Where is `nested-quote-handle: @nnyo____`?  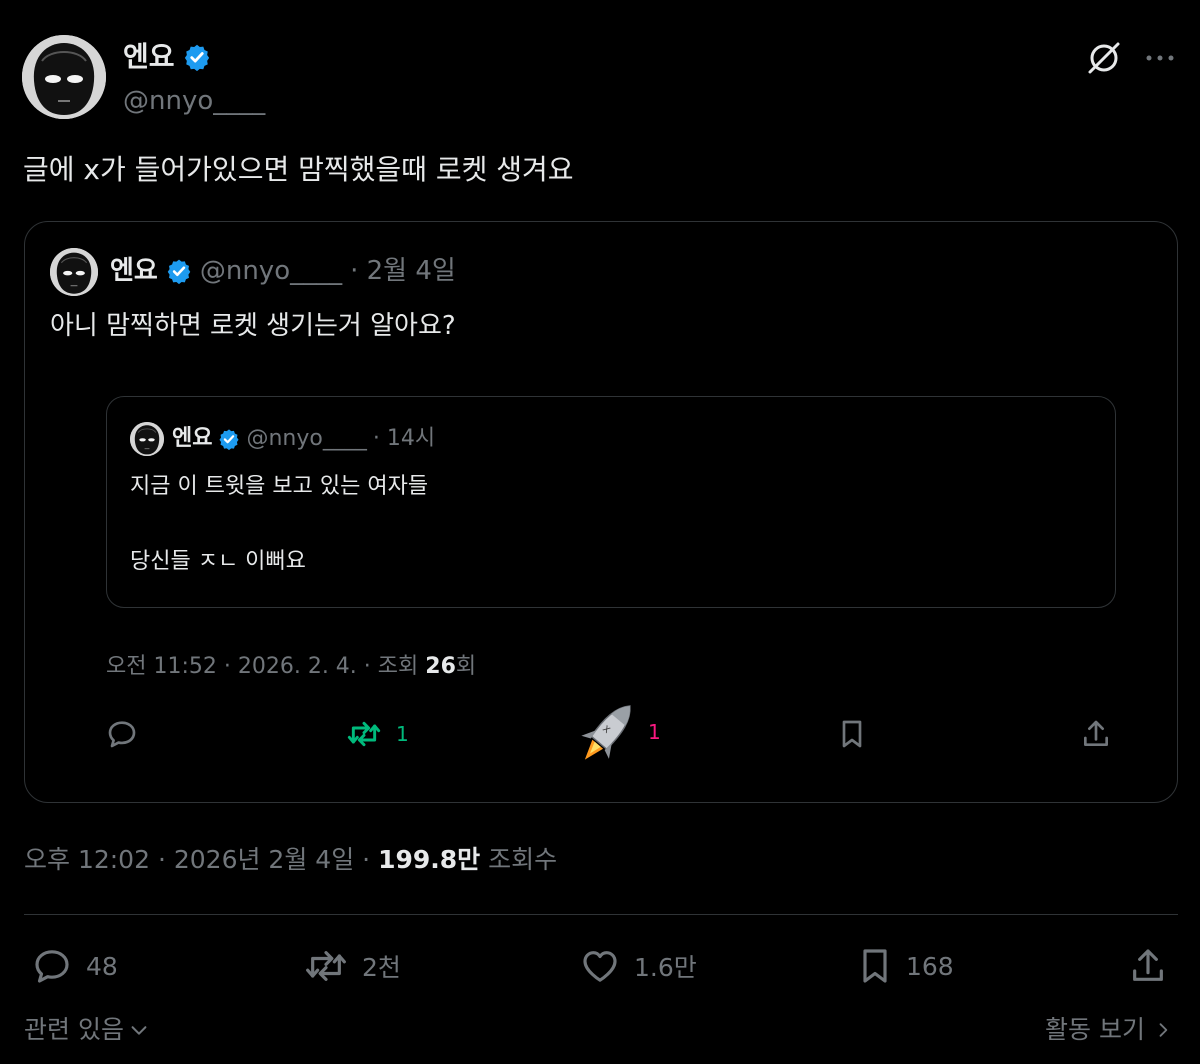 nested-quote-handle: @nnyo____ is located at coordinates (306, 439).